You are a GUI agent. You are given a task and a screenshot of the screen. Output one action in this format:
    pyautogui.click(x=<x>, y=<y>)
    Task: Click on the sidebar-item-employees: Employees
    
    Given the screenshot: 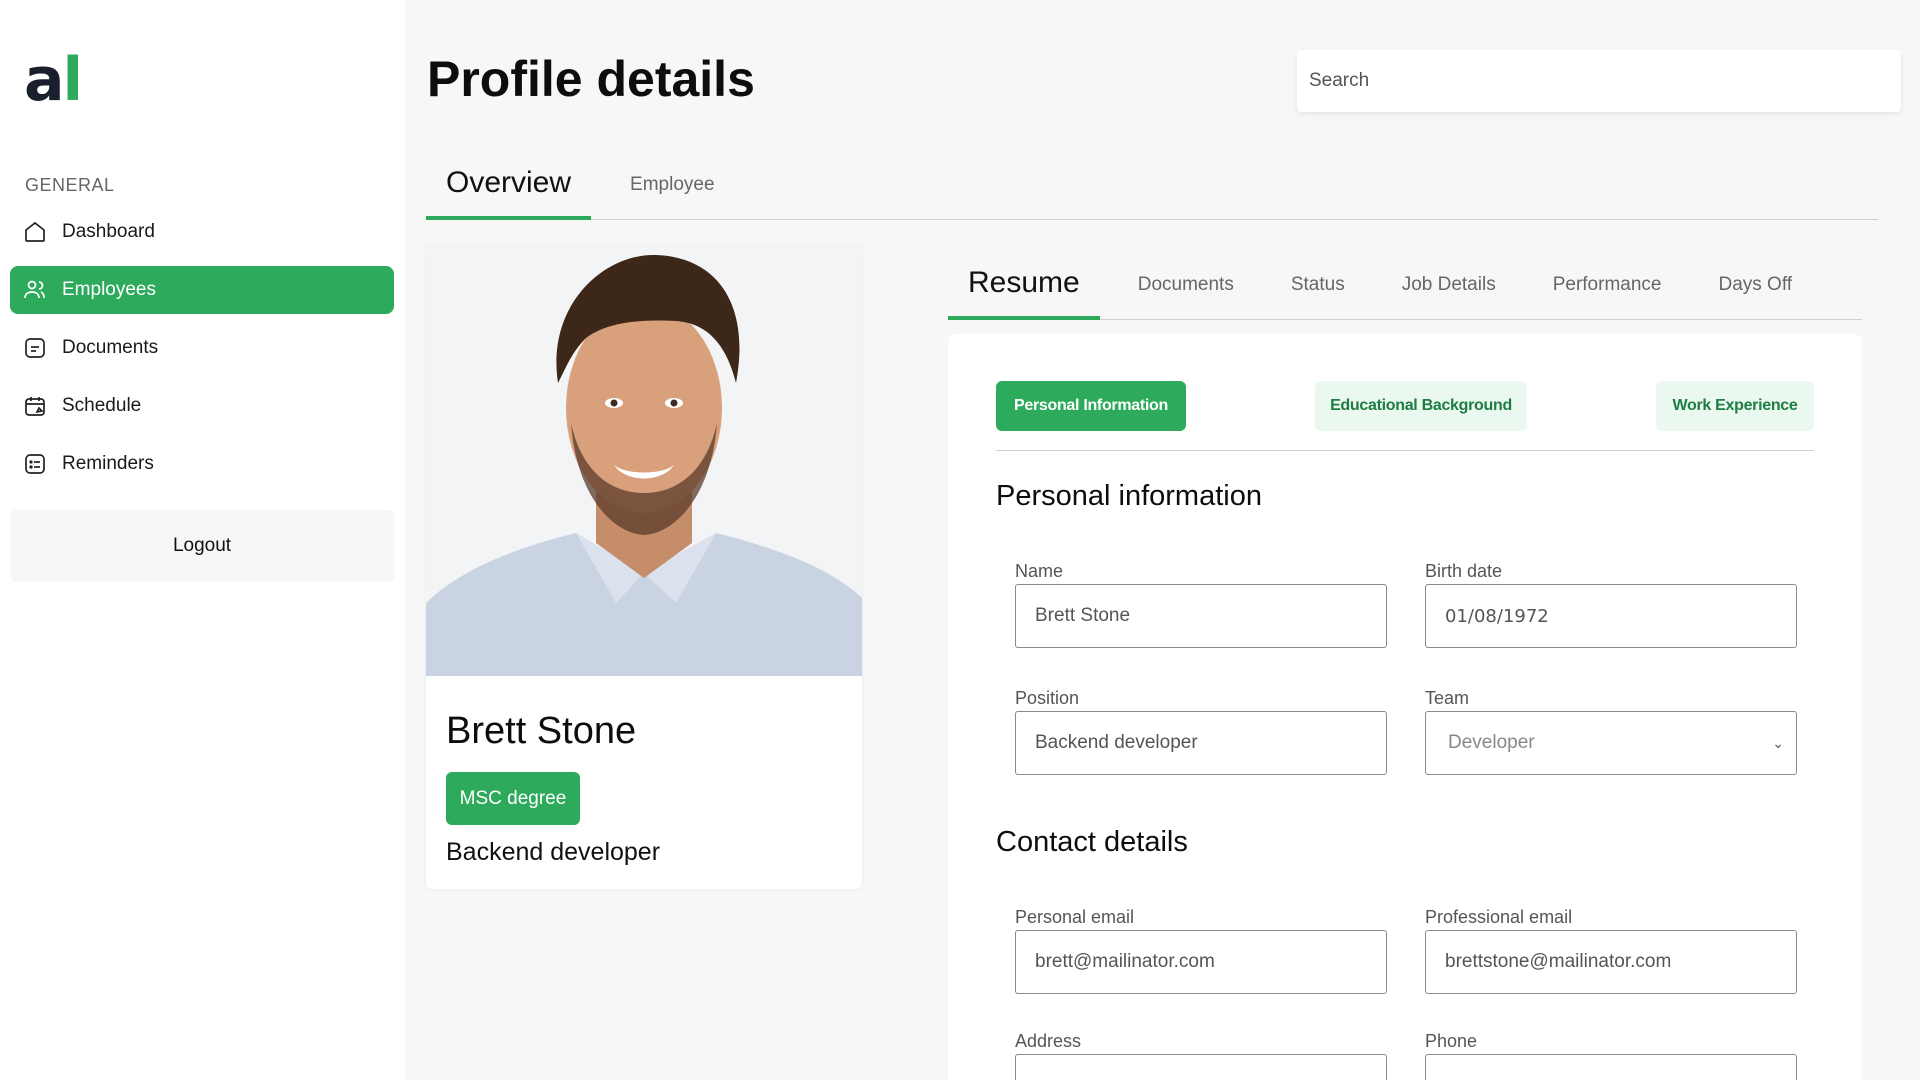 What is the action you would take?
    pyautogui.click(x=202, y=290)
    